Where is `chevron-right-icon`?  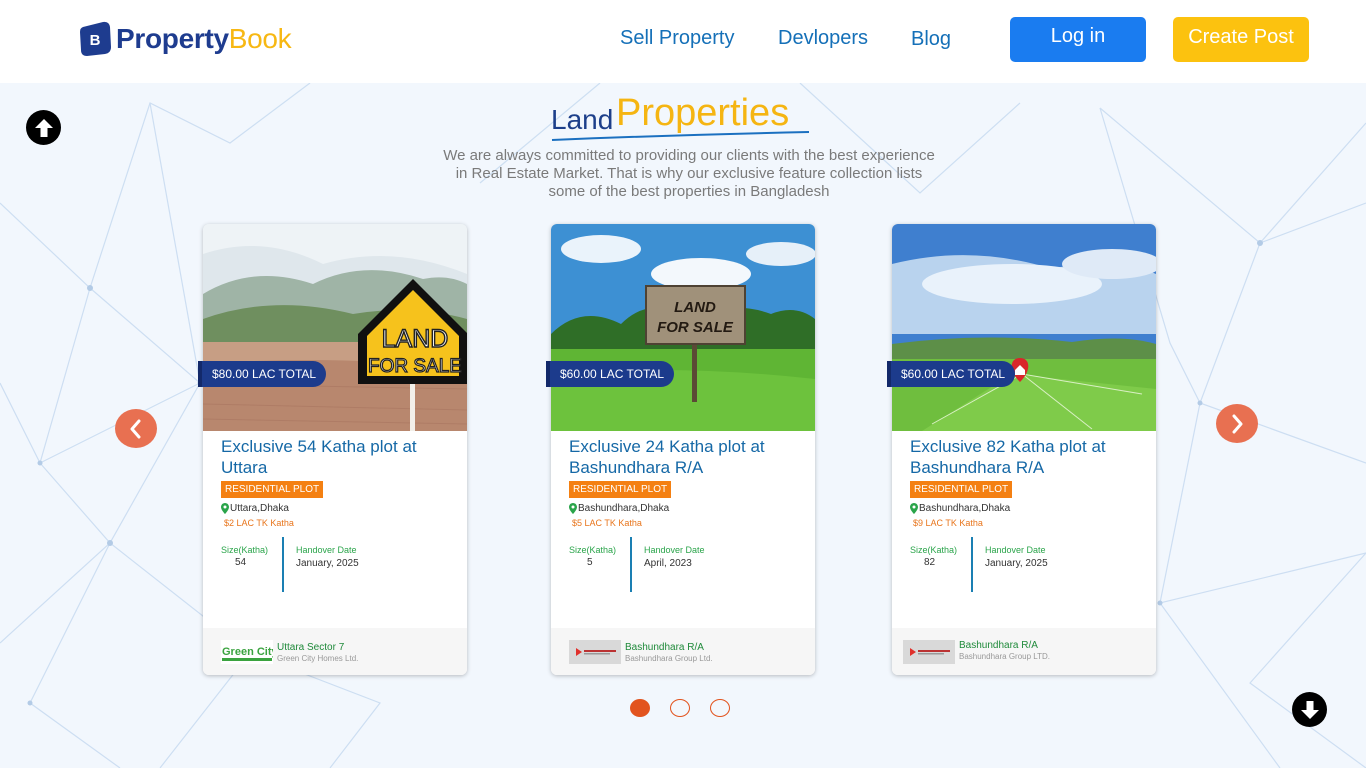 chevron-right-icon is located at coordinates (1237, 423).